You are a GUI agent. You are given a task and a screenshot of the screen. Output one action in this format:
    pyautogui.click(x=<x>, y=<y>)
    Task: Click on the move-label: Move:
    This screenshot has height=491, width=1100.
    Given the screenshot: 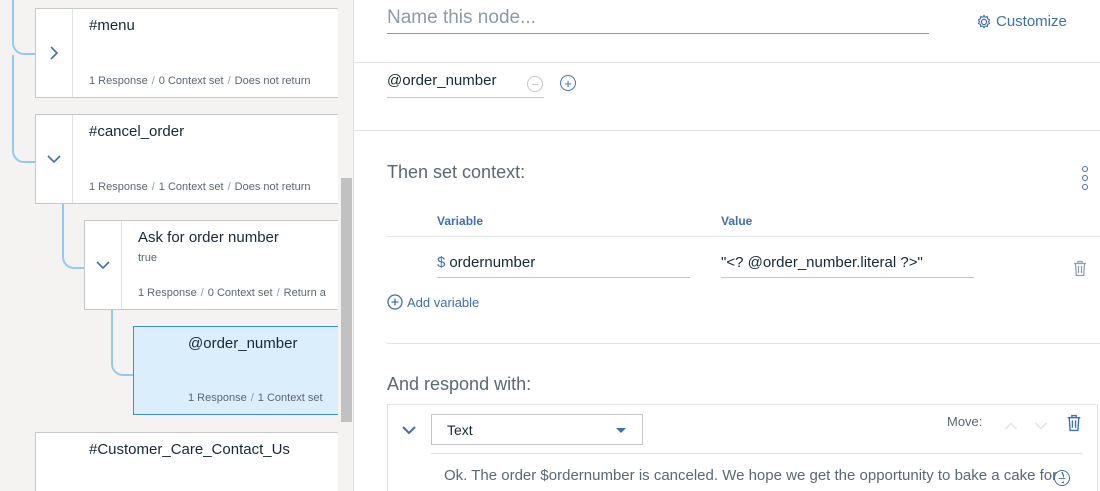 What is the action you would take?
    pyautogui.click(x=965, y=421)
    